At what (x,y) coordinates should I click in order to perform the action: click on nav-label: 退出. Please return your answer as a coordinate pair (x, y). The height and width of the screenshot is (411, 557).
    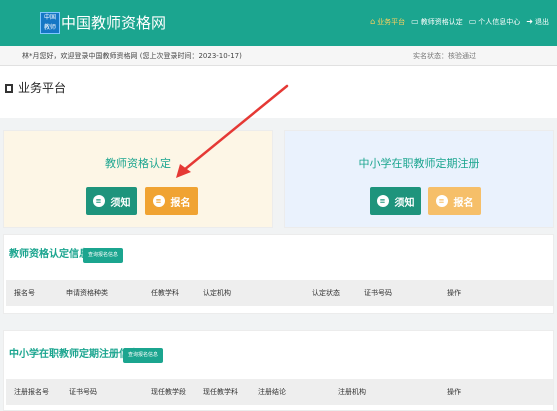
    Looking at the image, I should click on (542, 22).